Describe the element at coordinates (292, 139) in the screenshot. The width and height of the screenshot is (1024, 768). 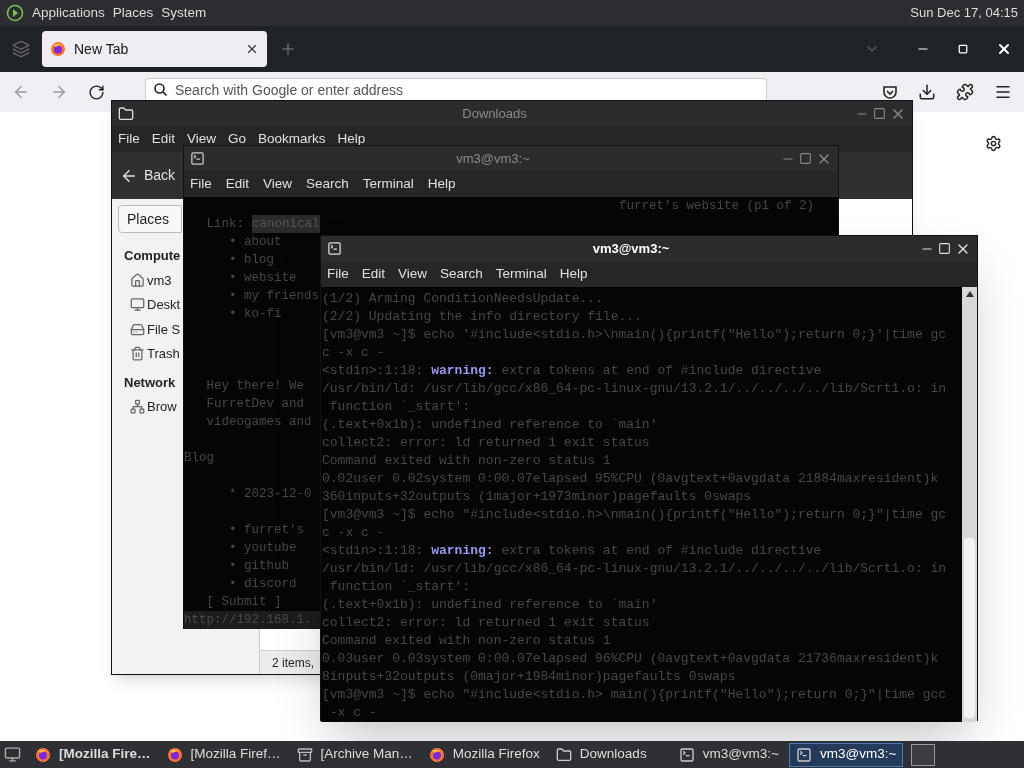
I see `menu-item: Bookmarks` at that location.